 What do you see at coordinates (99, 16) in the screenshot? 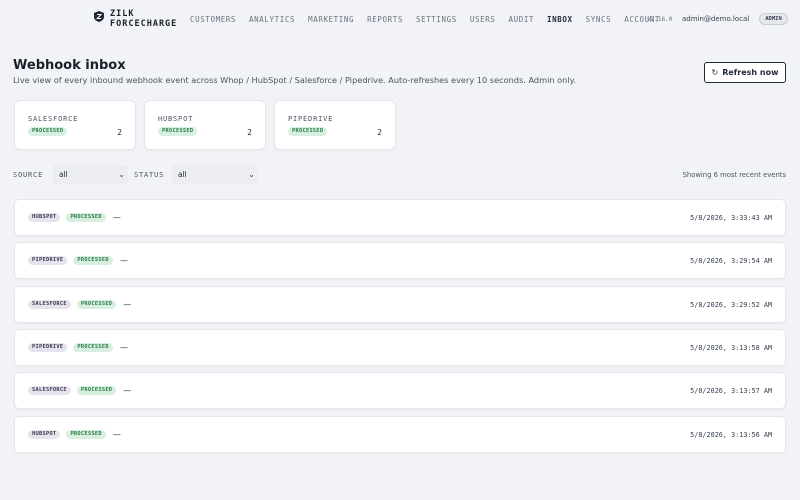
I see `shield-logo-icon` at bounding box center [99, 16].